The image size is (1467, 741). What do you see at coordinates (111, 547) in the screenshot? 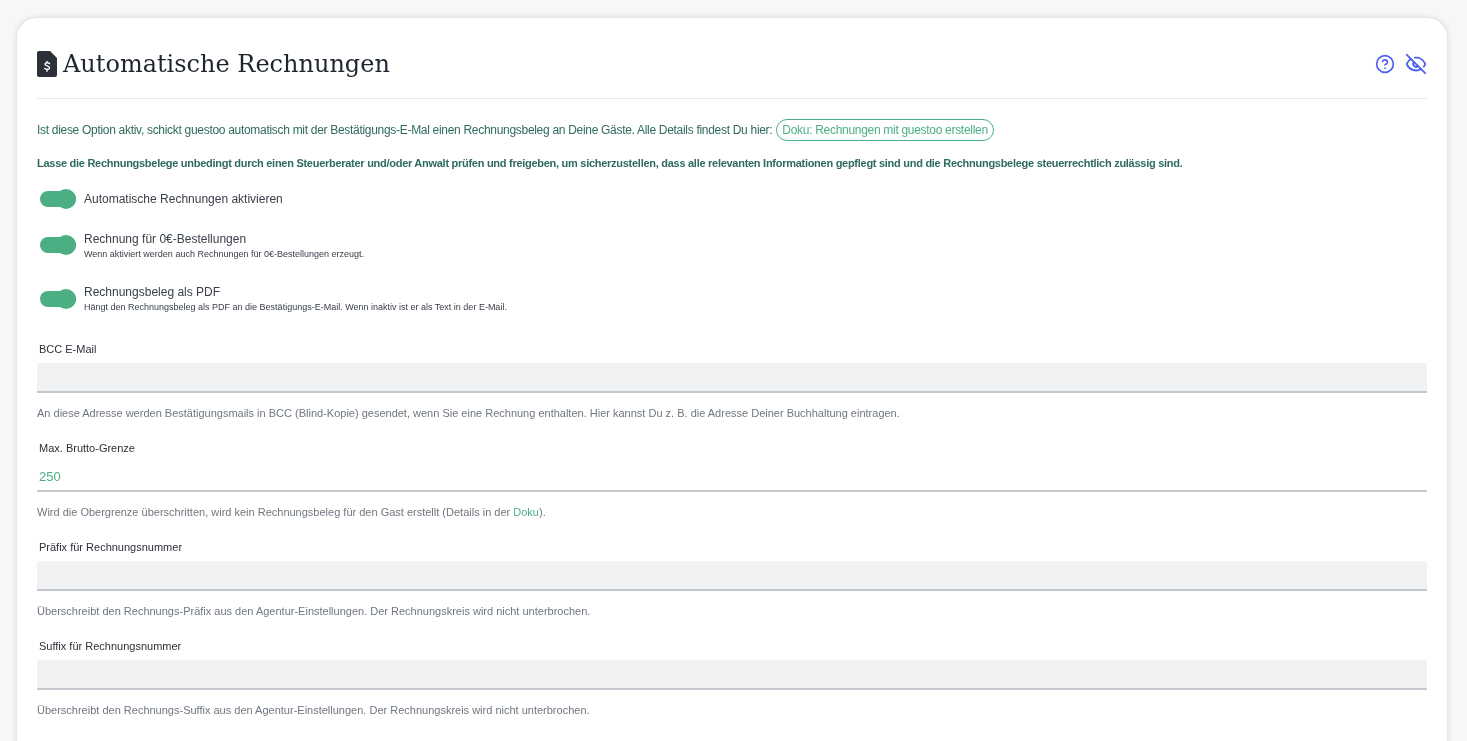
I see `field-label: Präfix für Rechnungsnummer` at bounding box center [111, 547].